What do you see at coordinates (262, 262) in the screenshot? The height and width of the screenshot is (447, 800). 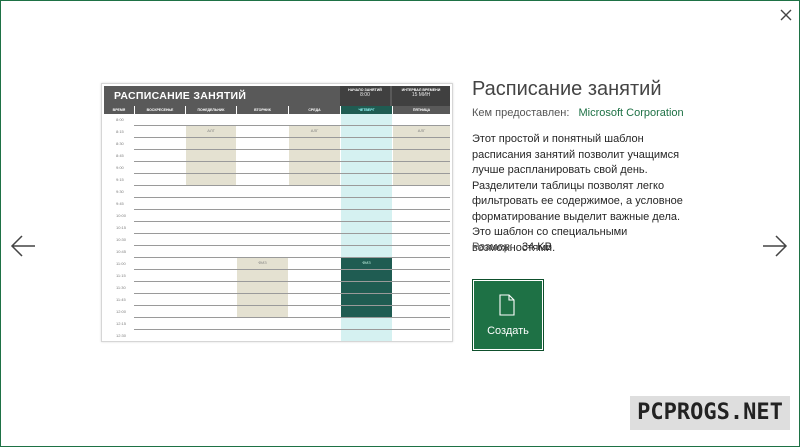 I see `preview-block-tue-label: ФИЗ` at bounding box center [262, 262].